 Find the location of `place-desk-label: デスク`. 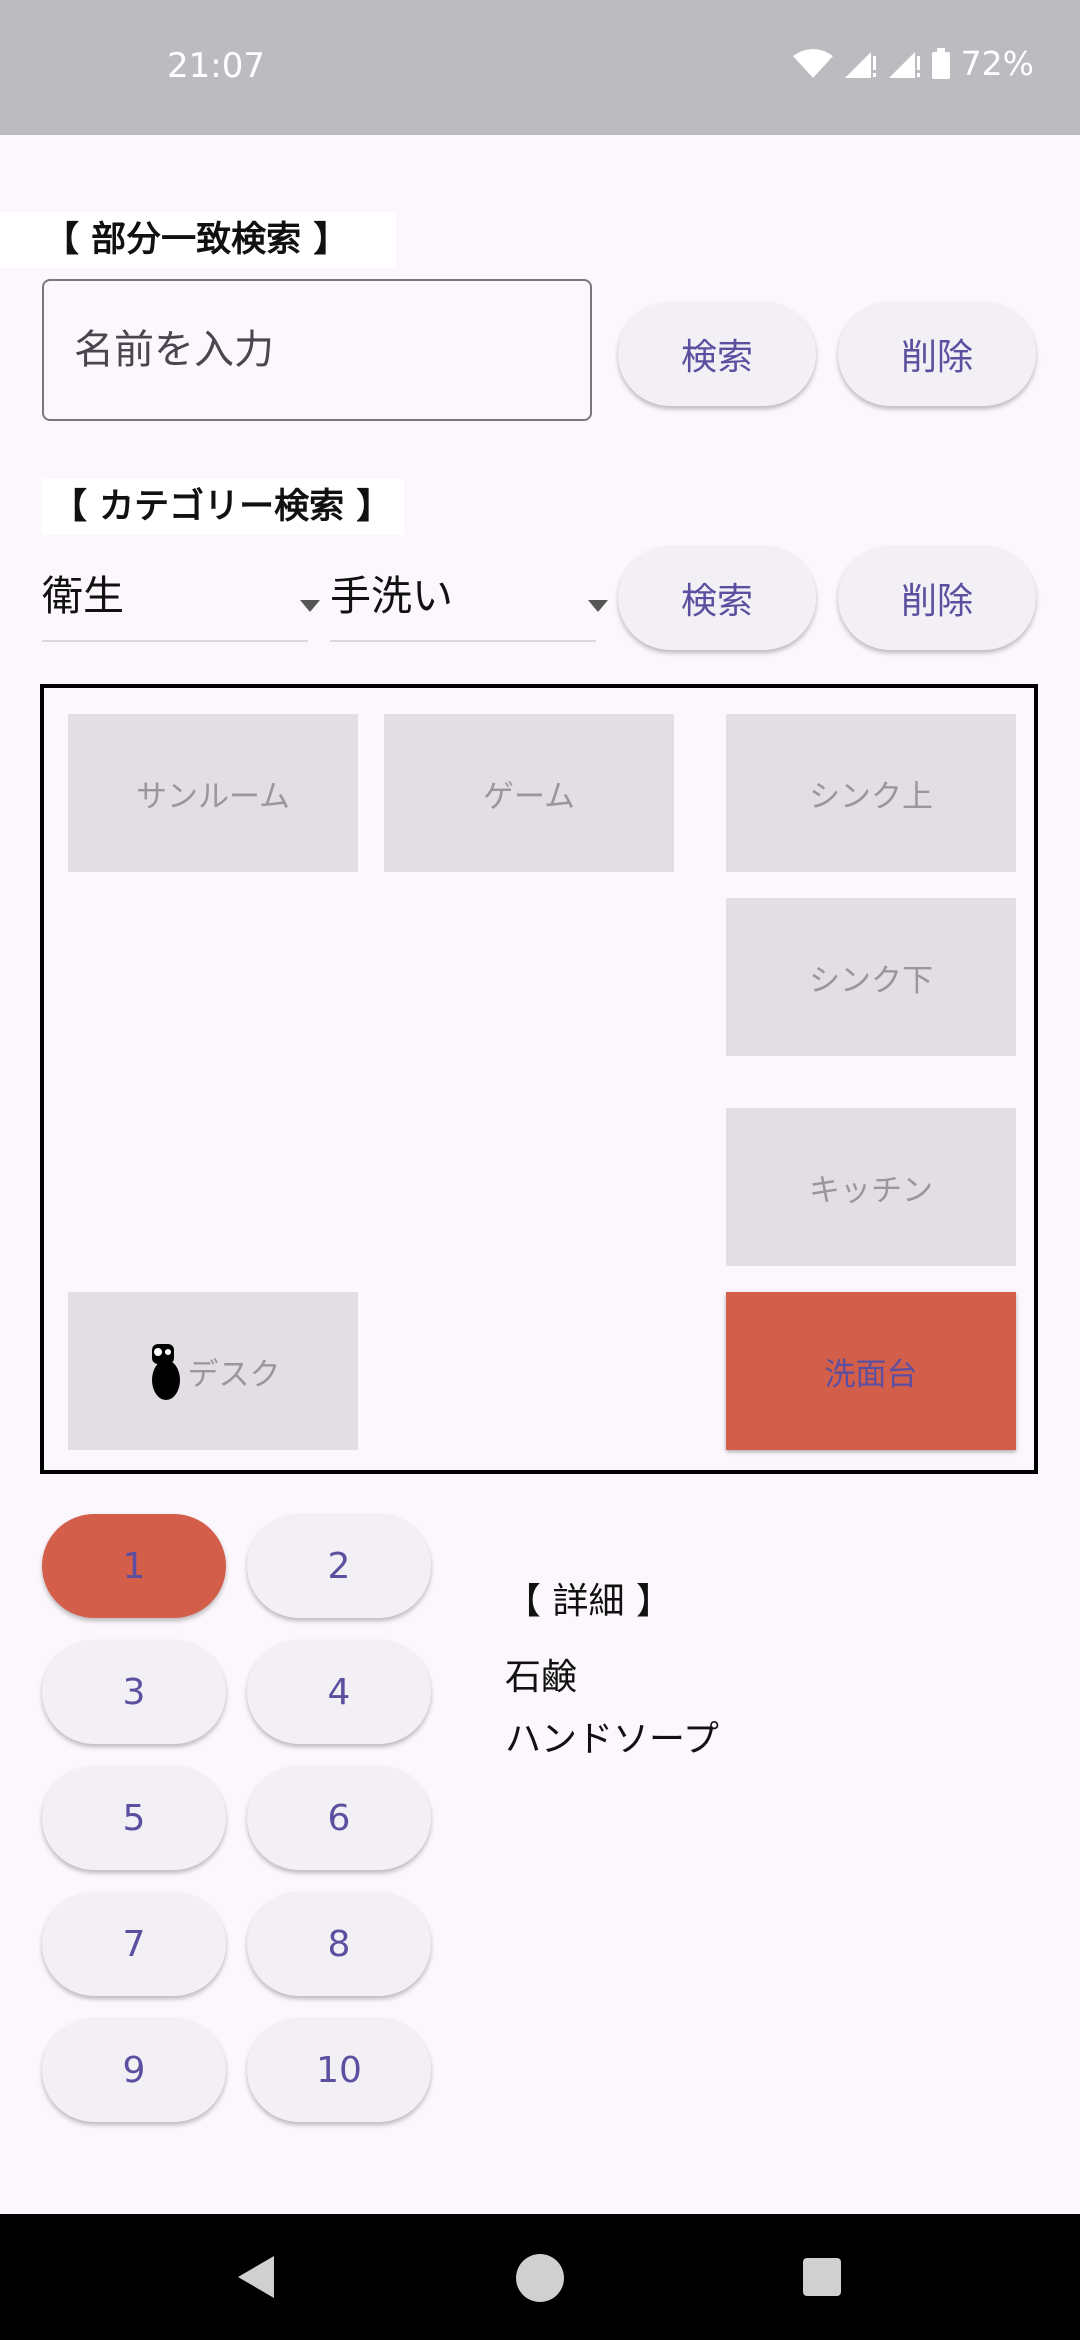

place-desk-label: デスク is located at coordinates (234, 1374).